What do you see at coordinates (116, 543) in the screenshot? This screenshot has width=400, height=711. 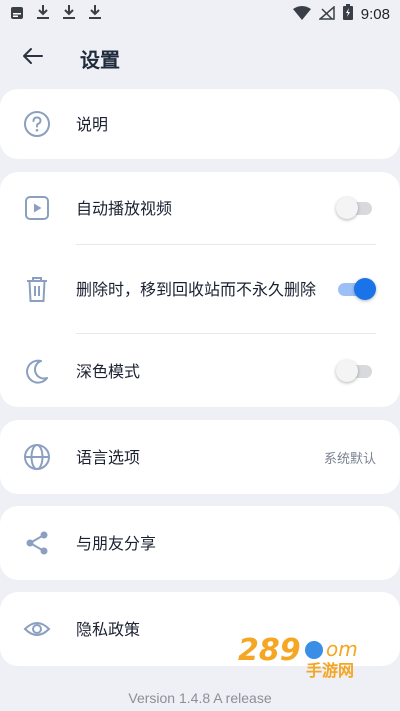 I see `settings-item-label: 与朋友分享` at bounding box center [116, 543].